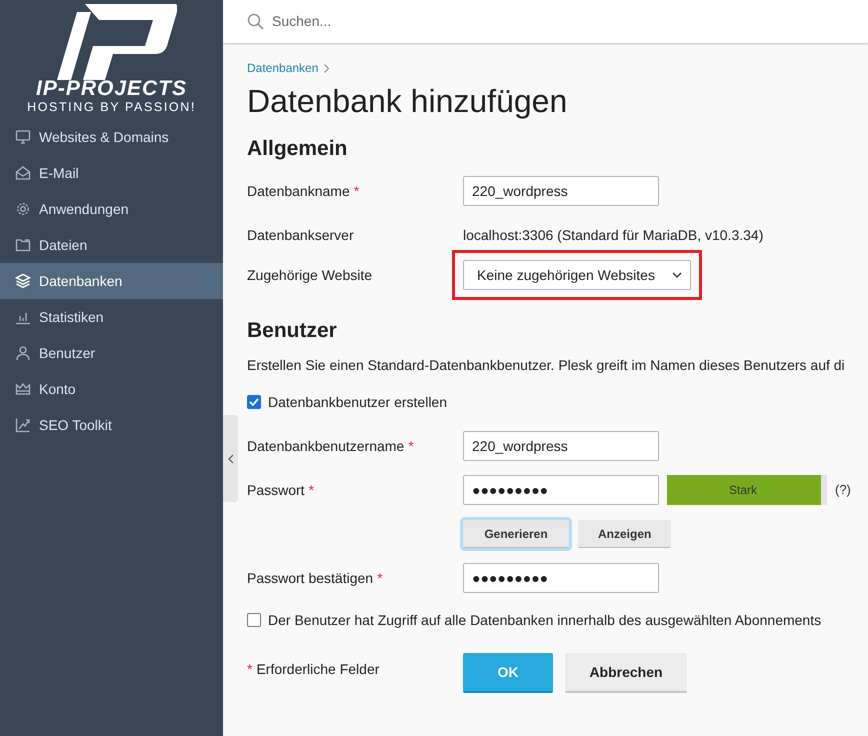 The image size is (868, 736). What do you see at coordinates (626, 673) in the screenshot?
I see `cancel-button: Abbrechen` at bounding box center [626, 673].